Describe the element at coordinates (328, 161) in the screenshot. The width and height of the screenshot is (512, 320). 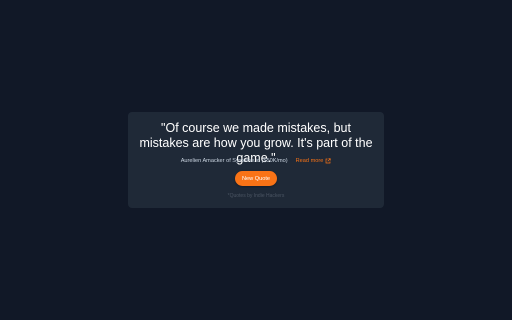
I see `external-link-icon` at that location.